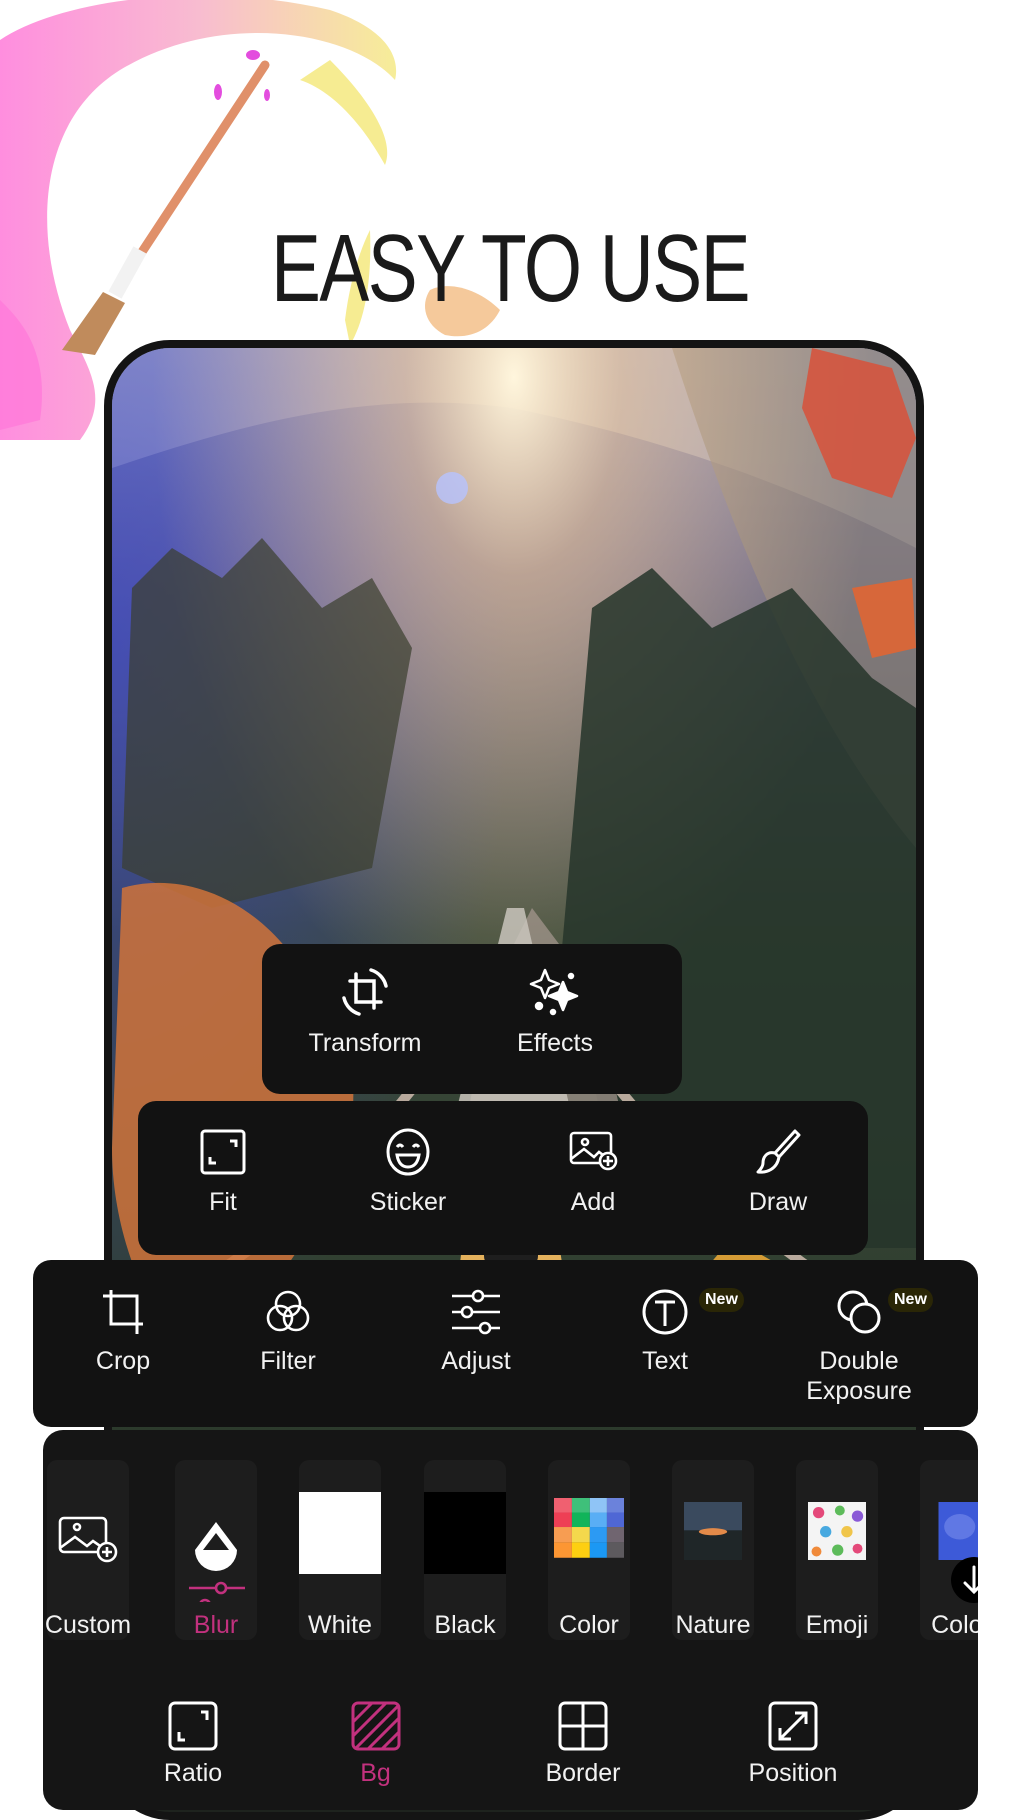  Describe the element at coordinates (510, 269) in the screenshot. I see `headline: EASY TO USE` at that location.